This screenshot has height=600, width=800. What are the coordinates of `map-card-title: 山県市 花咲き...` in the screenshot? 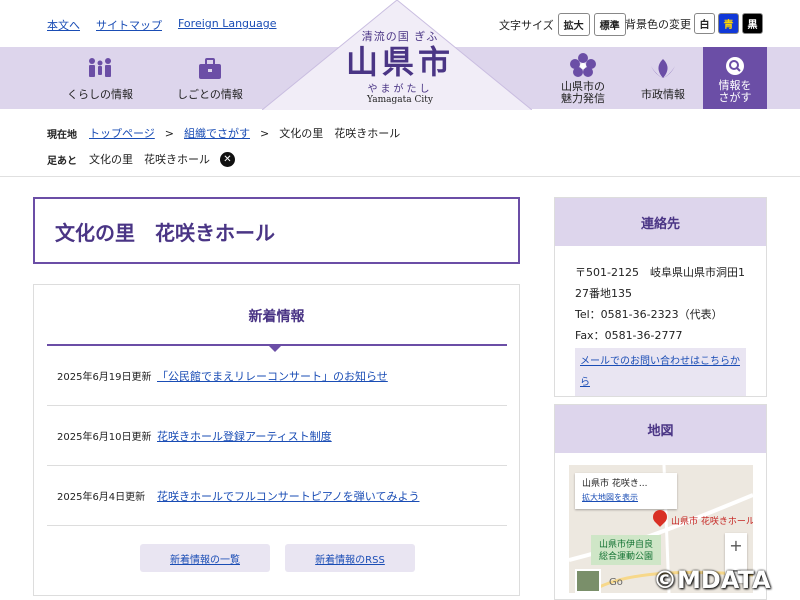 It's located at (615, 484).